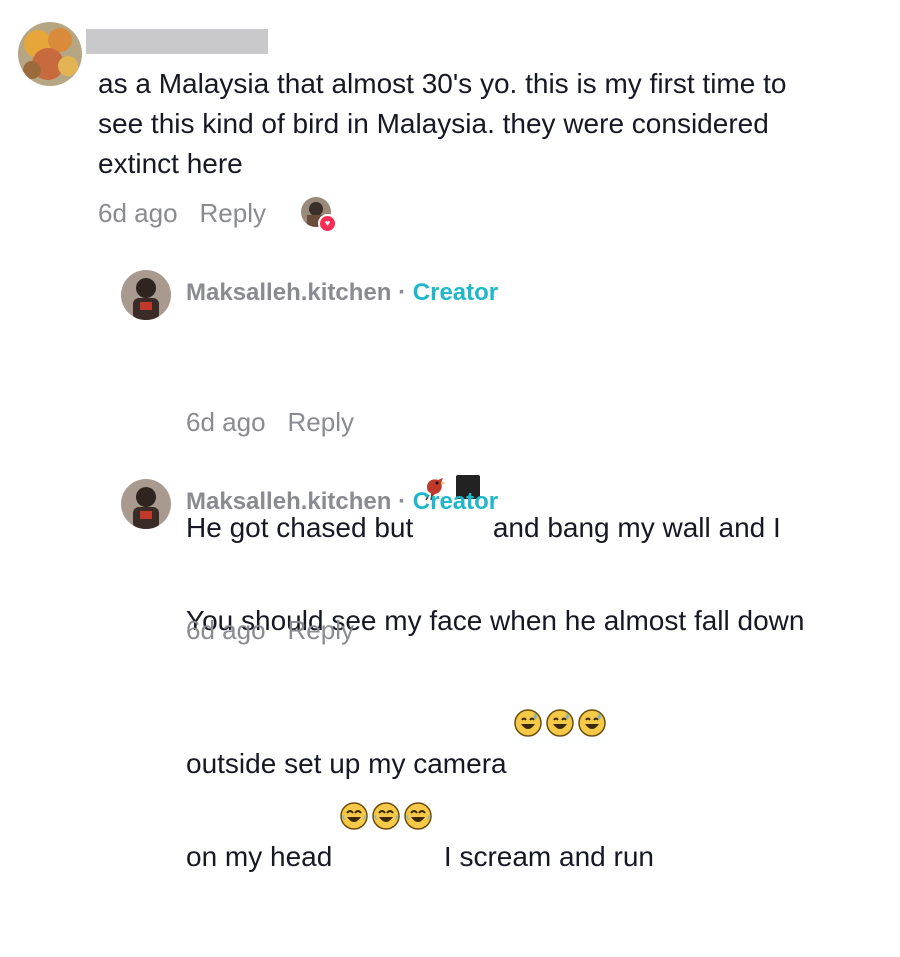  Describe the element at coordinates (177, 41) in the screenshot. I see `username-redacted` at that location.